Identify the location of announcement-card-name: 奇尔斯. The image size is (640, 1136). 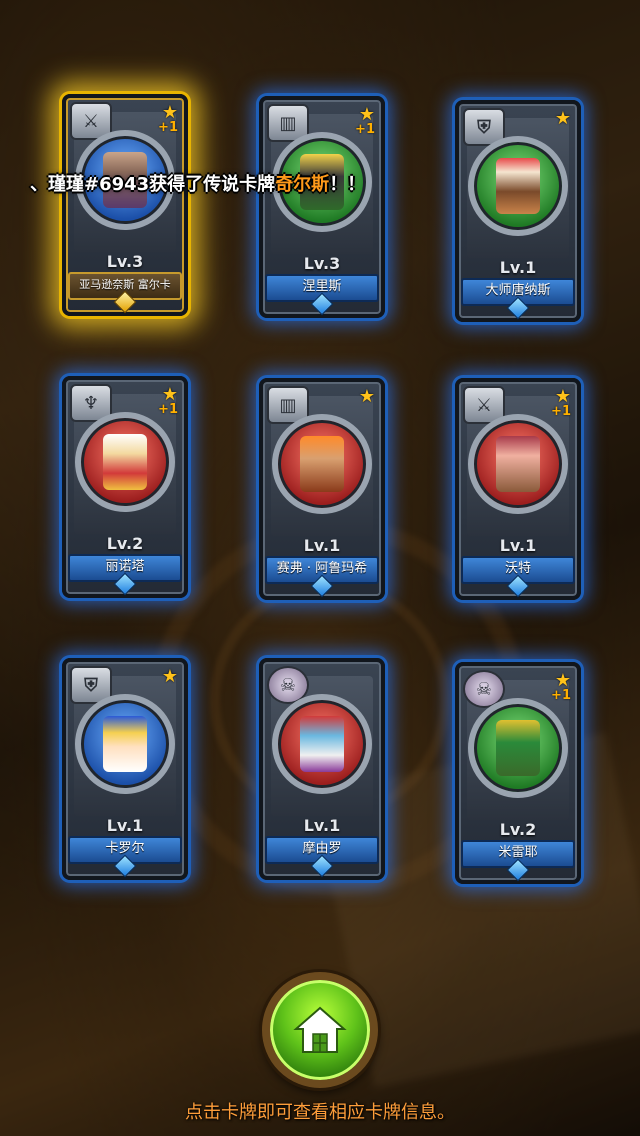
(302, 184).